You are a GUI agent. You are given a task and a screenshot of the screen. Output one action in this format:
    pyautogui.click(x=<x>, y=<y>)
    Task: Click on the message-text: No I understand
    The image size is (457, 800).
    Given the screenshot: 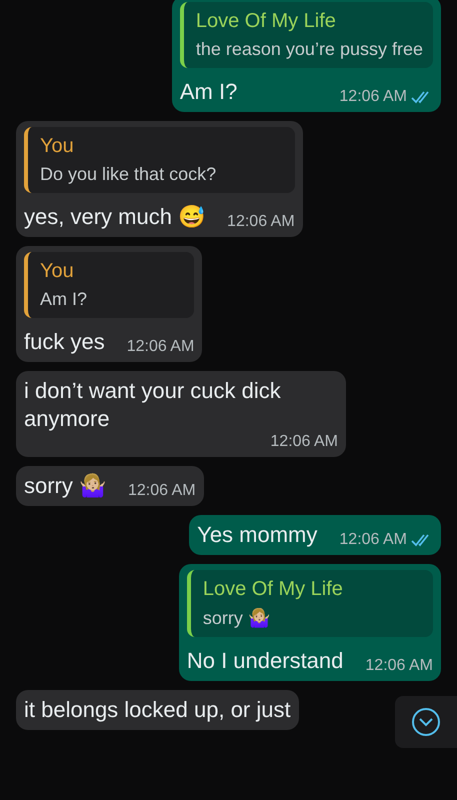 What is the action you would take?
    pyautogui.click(x=265, y=661)
    